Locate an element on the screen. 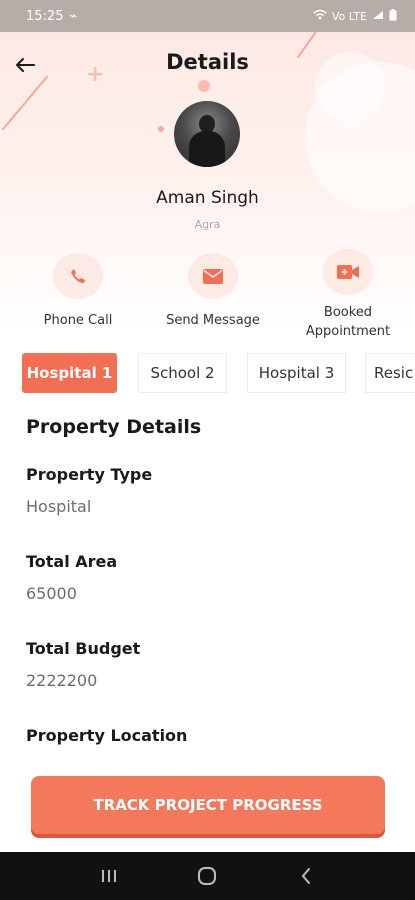 The width and height of the screenshot is (415, 900). recent-apps-icon is located at coordinates (109, 876).